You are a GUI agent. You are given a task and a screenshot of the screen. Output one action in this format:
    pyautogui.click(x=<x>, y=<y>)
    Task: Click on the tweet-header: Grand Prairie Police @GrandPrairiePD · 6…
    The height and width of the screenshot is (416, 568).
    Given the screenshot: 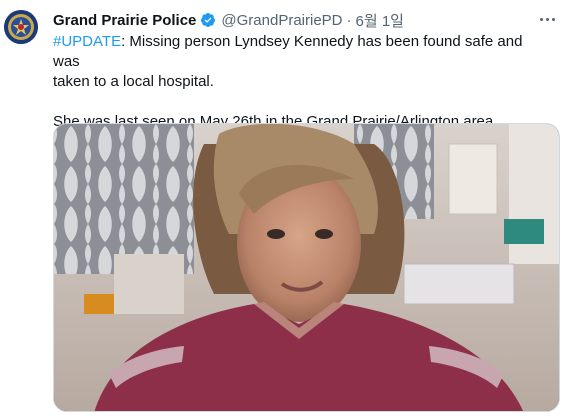 What is the action you would take?
    pyautogui.click(x=228, y=20)
    